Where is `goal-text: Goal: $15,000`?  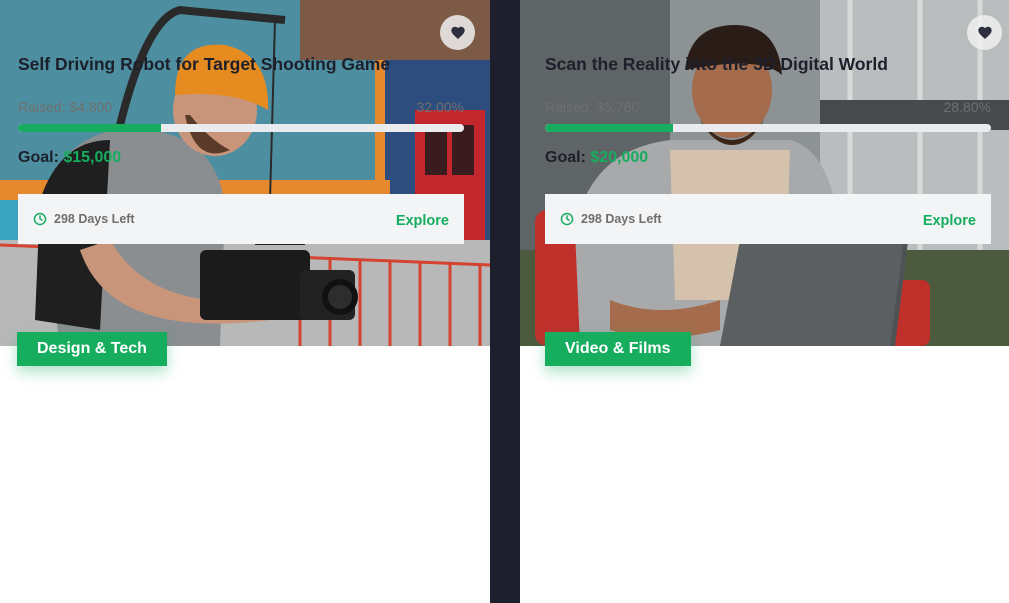
goal-text: Goal: $15,000 is located at coordinates (69, 158).